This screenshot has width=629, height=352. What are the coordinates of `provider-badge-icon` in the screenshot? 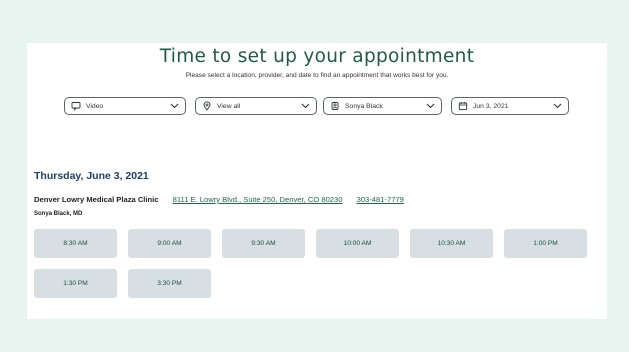 It's located at (335, 106).